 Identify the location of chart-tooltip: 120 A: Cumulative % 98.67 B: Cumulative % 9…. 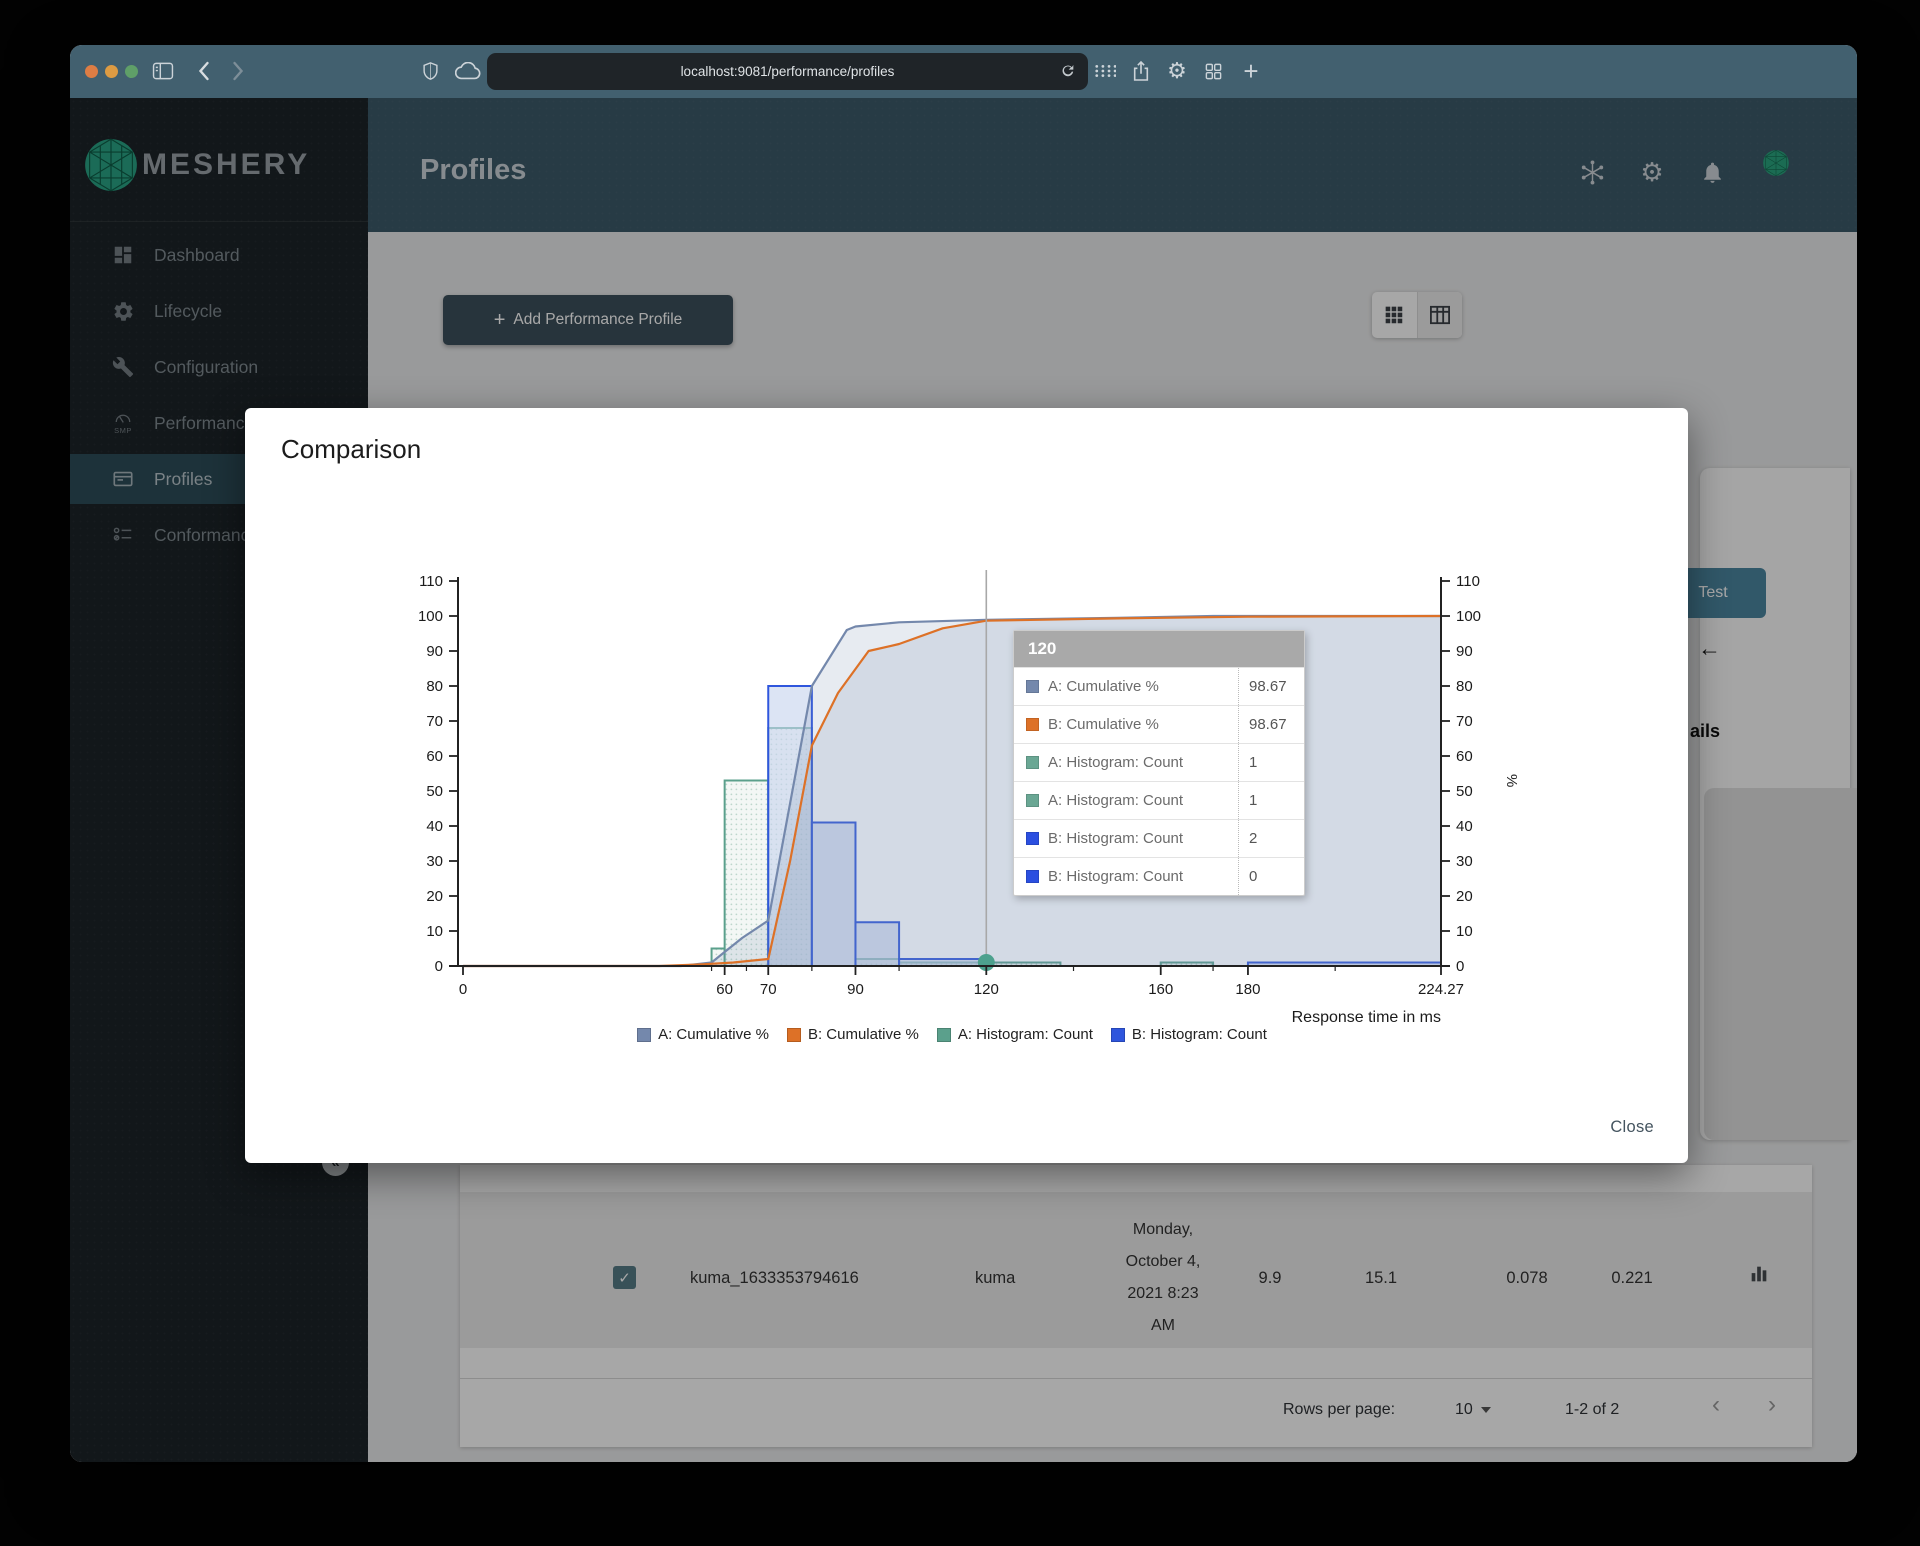
(1159, 763).